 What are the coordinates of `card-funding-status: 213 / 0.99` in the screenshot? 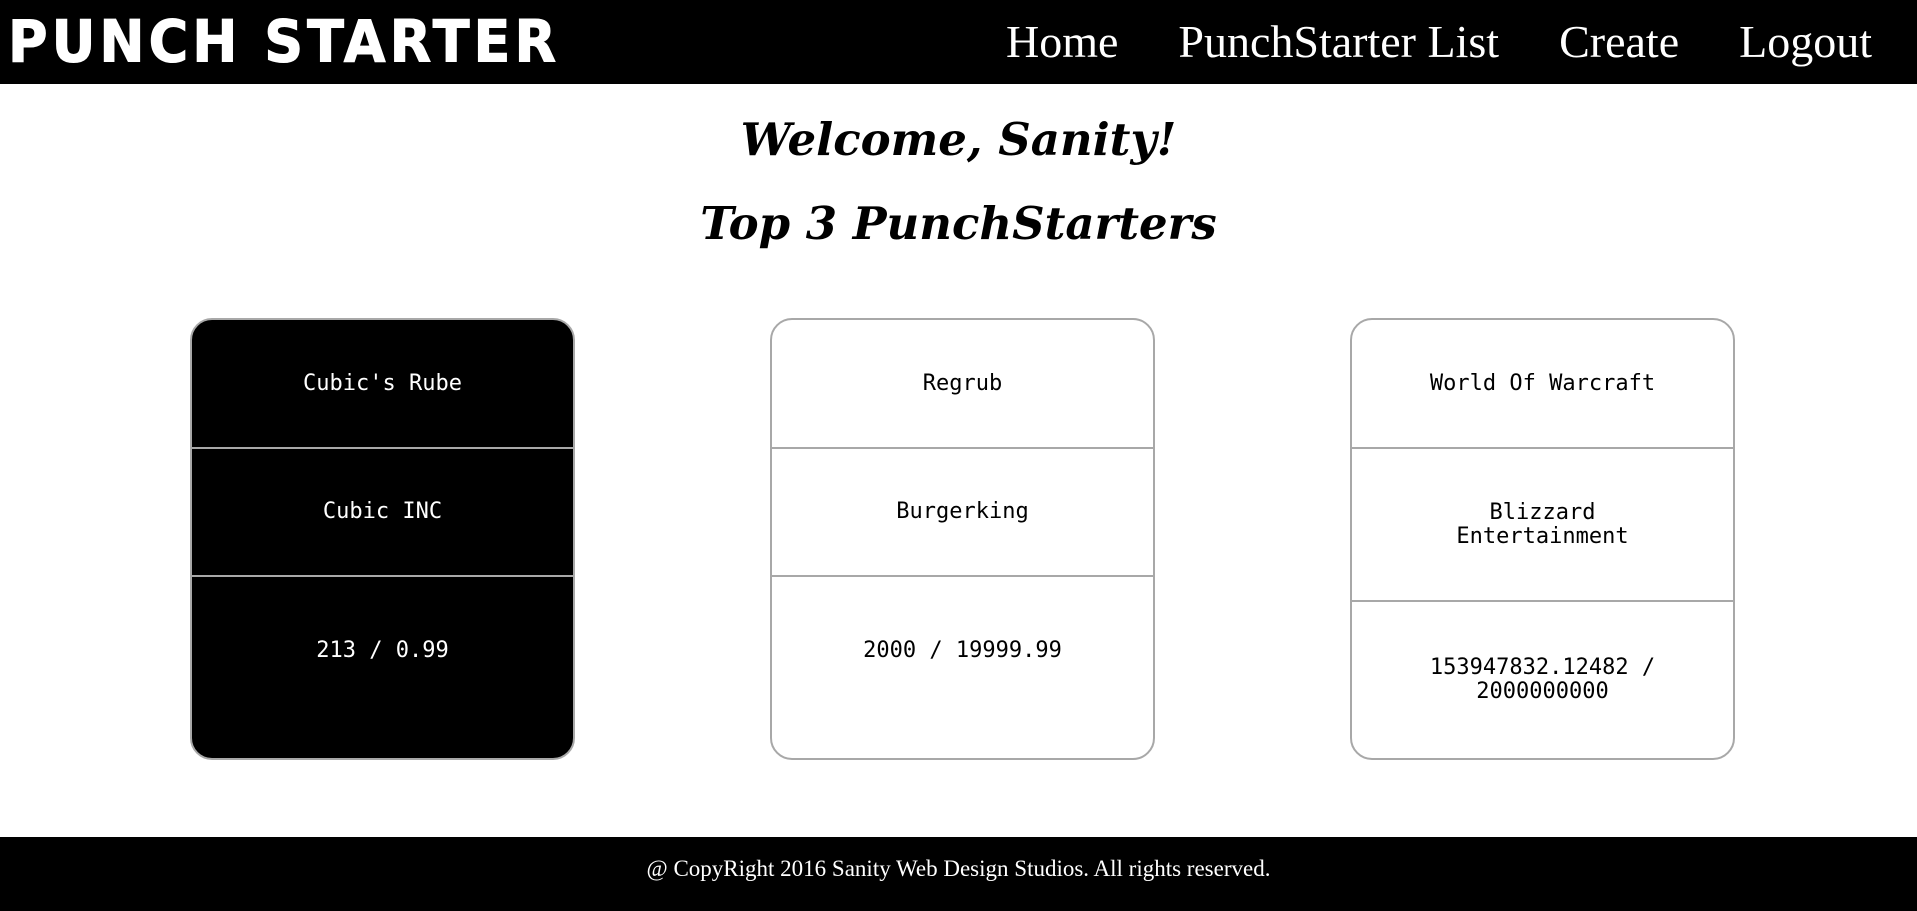 It's located at (382, 650).